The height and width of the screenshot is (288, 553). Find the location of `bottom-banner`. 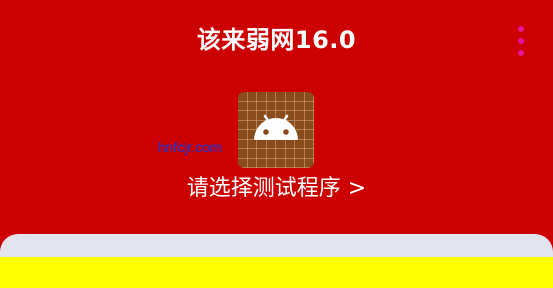

bottom-banner is located at coordinates (276, 272).